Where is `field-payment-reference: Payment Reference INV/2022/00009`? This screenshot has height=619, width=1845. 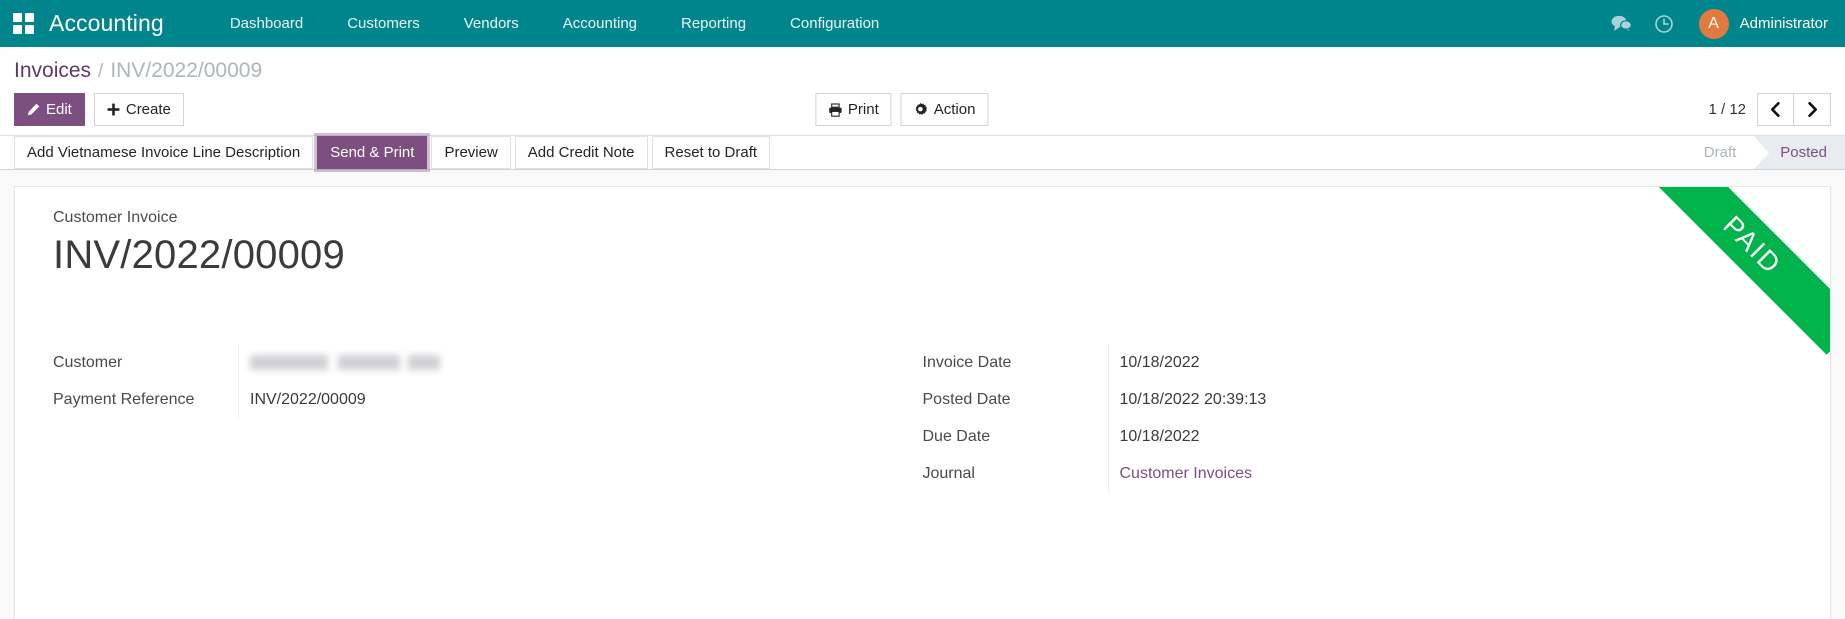 field-payment-reference: Payment Reference INV/2022/00009 is located at coordinates (468, 399).